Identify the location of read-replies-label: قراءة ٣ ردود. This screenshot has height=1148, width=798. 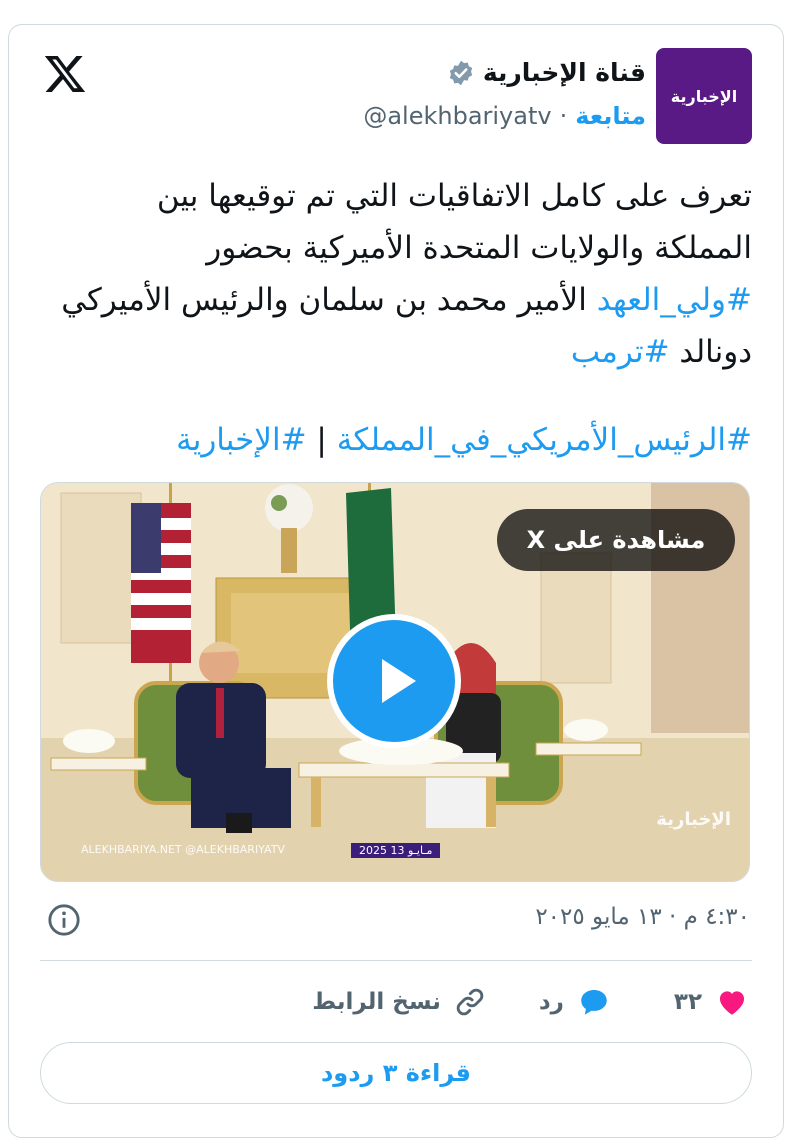
(396, 1073).